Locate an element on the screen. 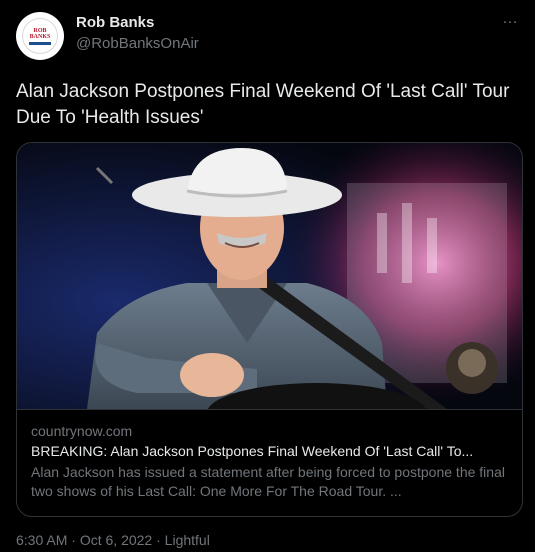  avatar-logo-bottom: BANKS is located at coordinates (40, 36).